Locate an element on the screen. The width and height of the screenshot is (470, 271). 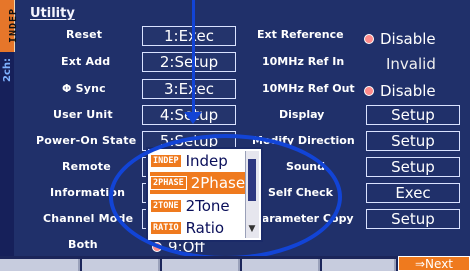
dropdown-item-2tone: 2TONE 2Tone is located at coordinates (200, 206).